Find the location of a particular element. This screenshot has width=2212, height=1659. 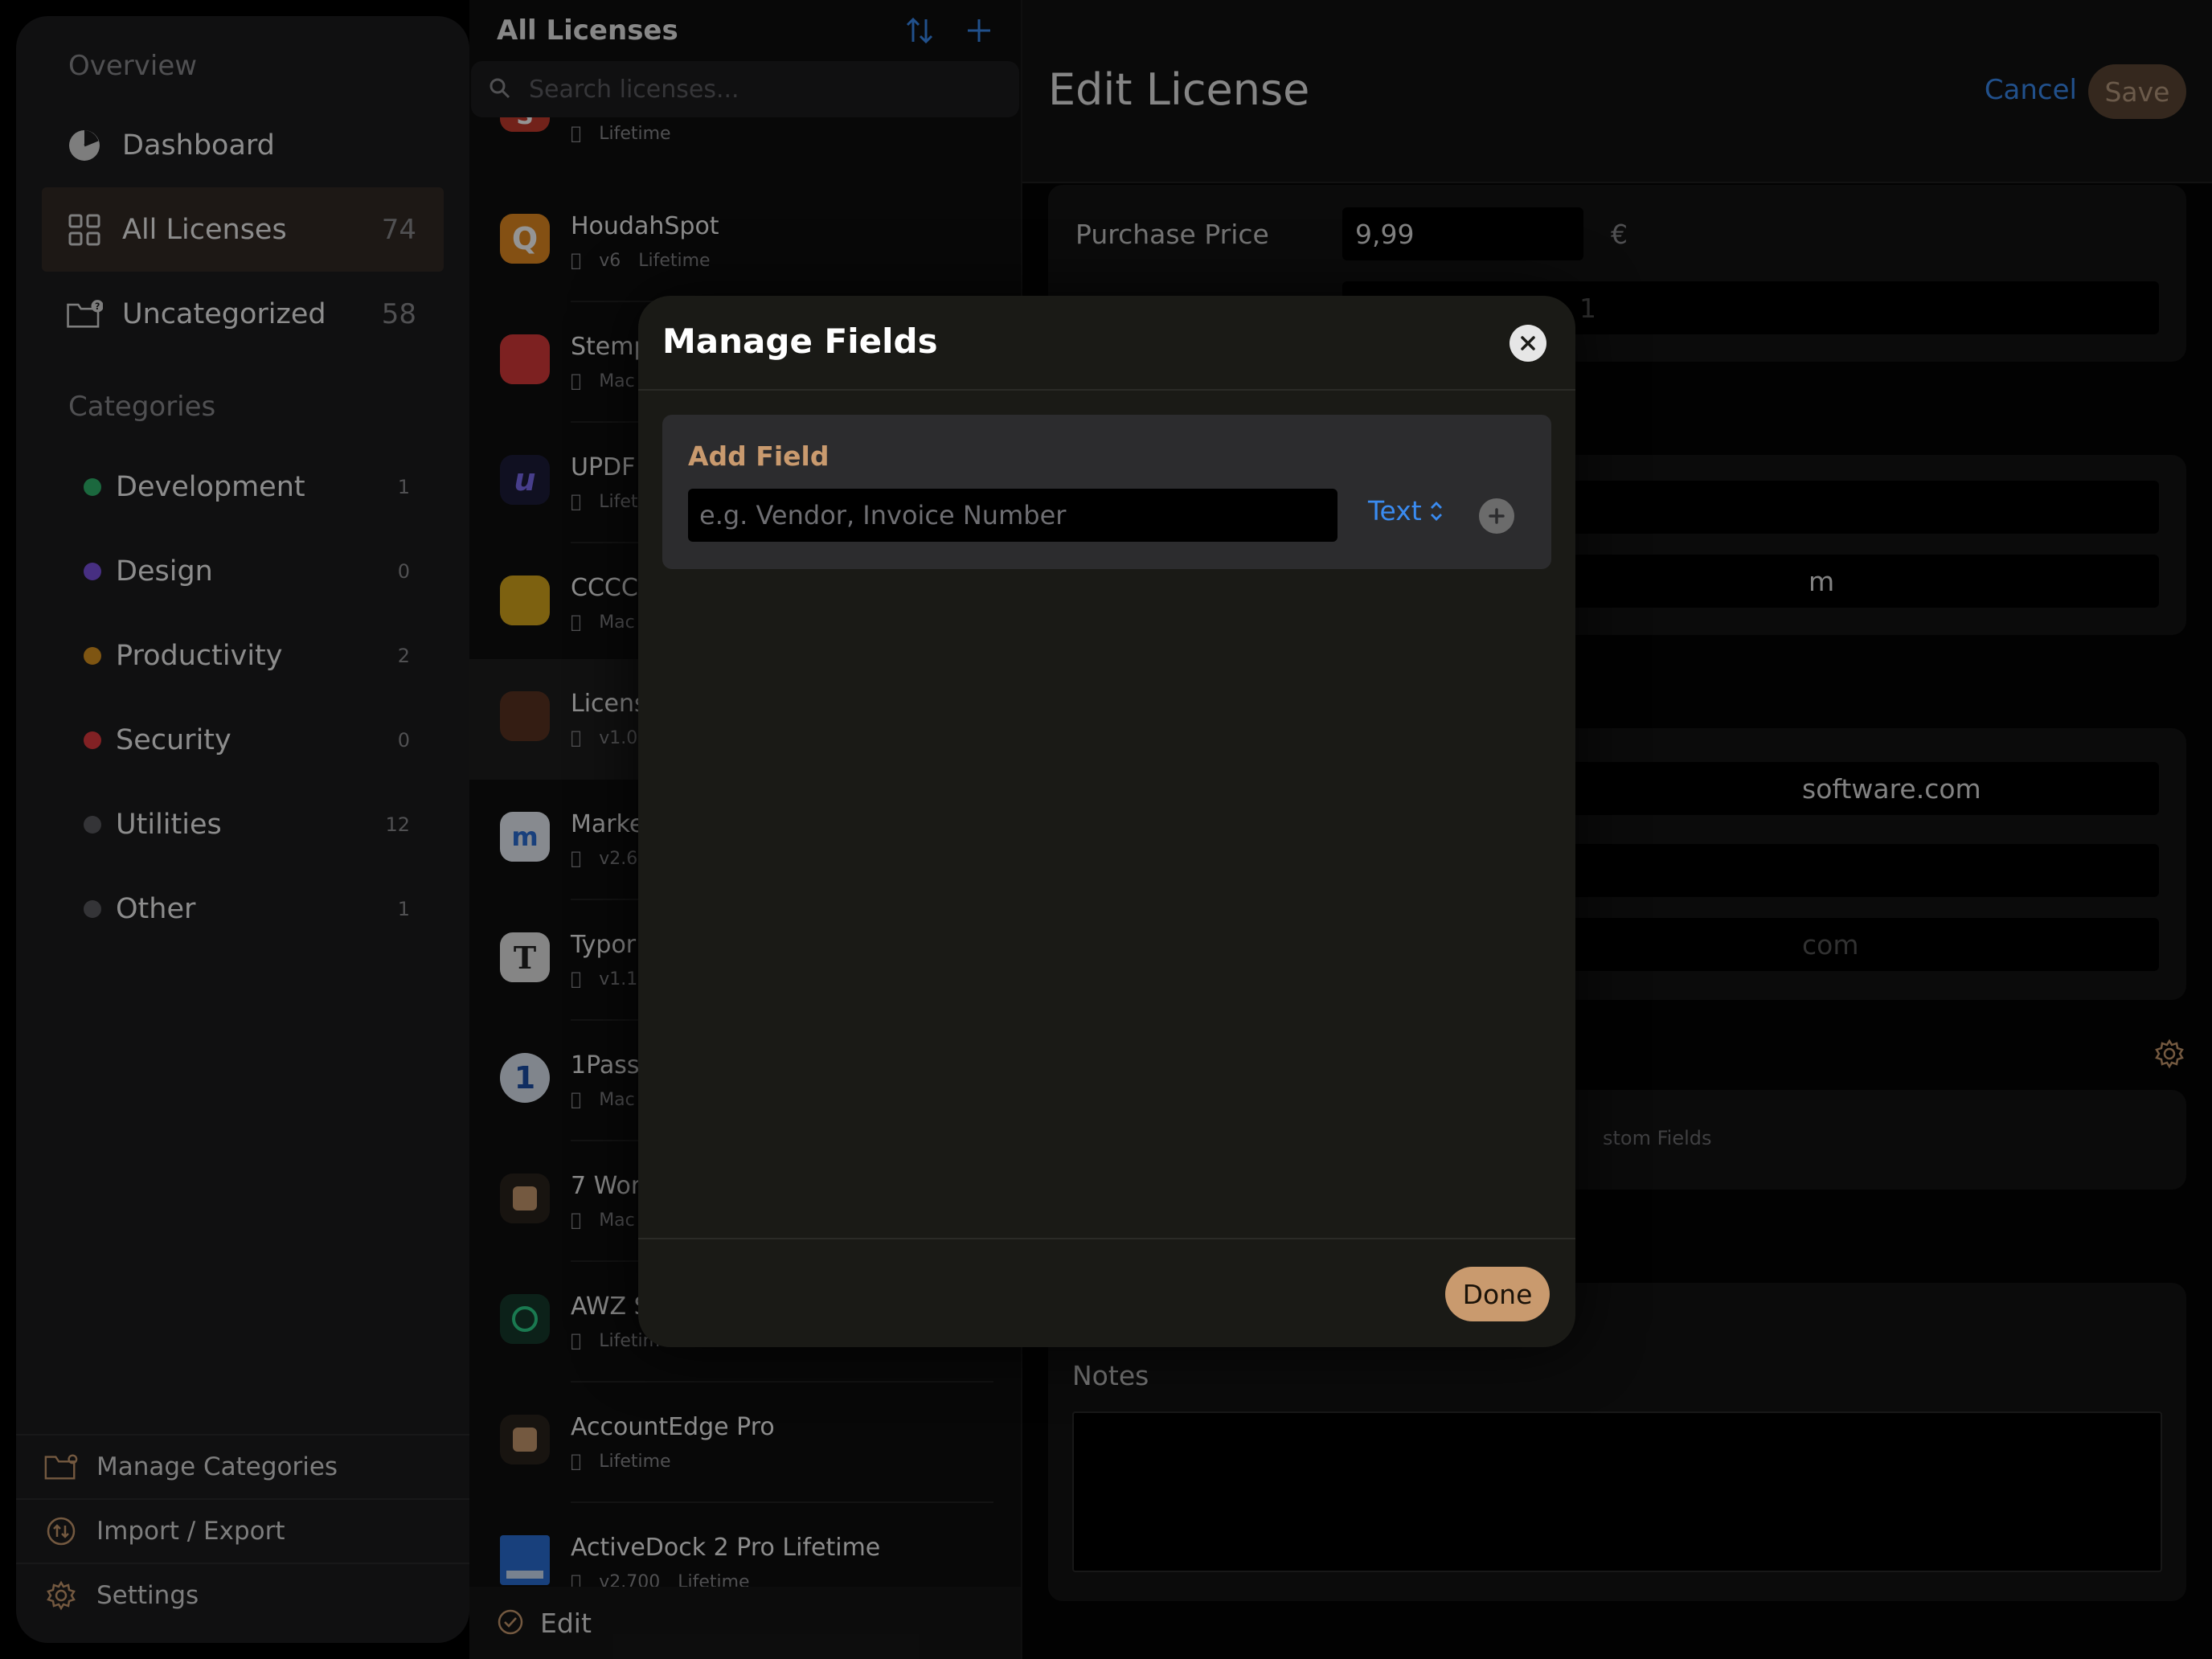

field-type-select: Text is located at coordinates (1406, 510).